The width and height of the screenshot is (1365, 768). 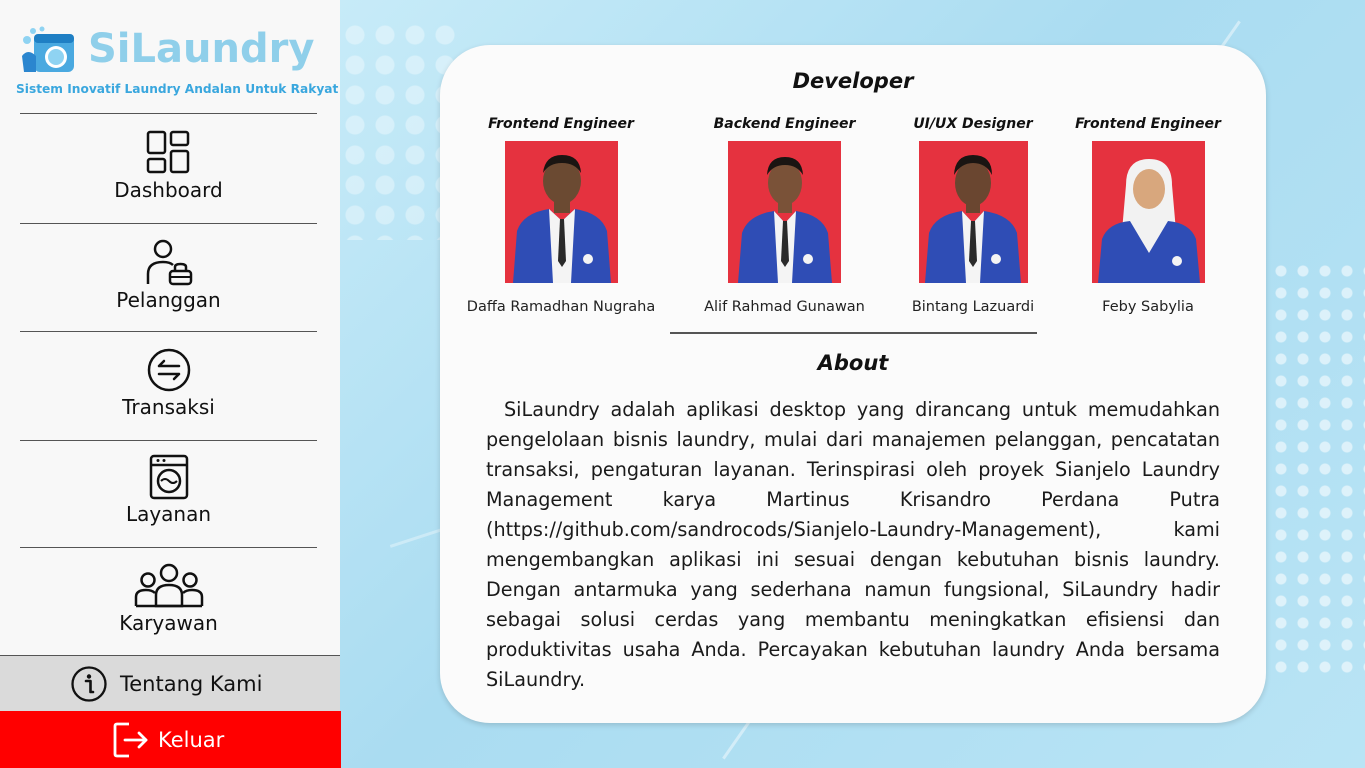 I want to click on developer-title: Developer, so click(x=853, y=81).